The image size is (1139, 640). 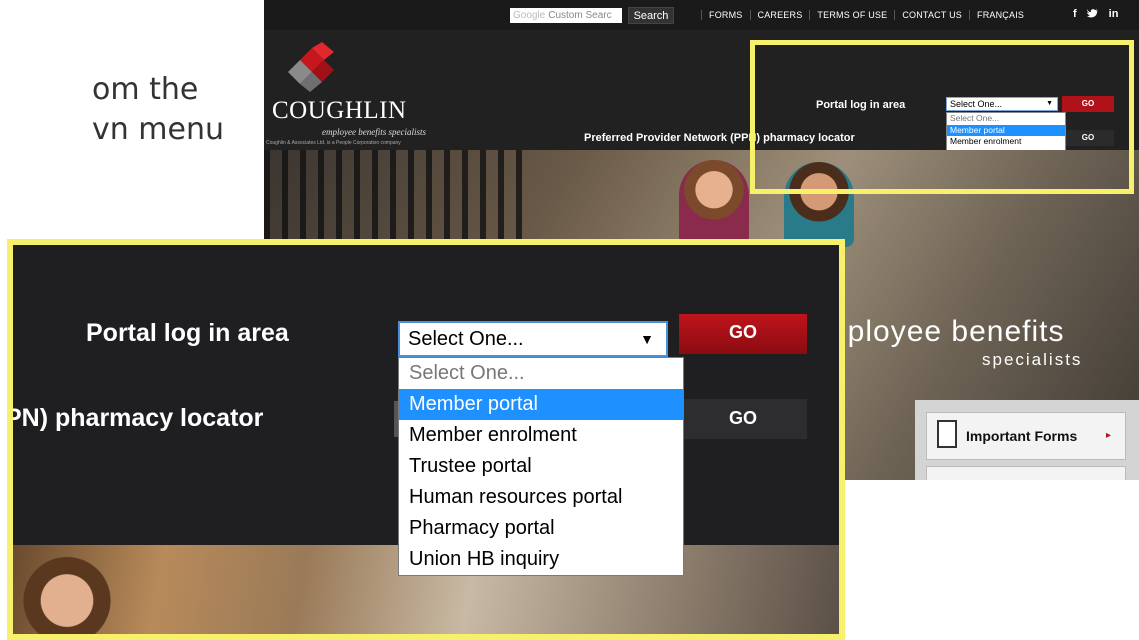 I want to click on zoom-portal-label: Portal log in area, so click(x=187, y=333).